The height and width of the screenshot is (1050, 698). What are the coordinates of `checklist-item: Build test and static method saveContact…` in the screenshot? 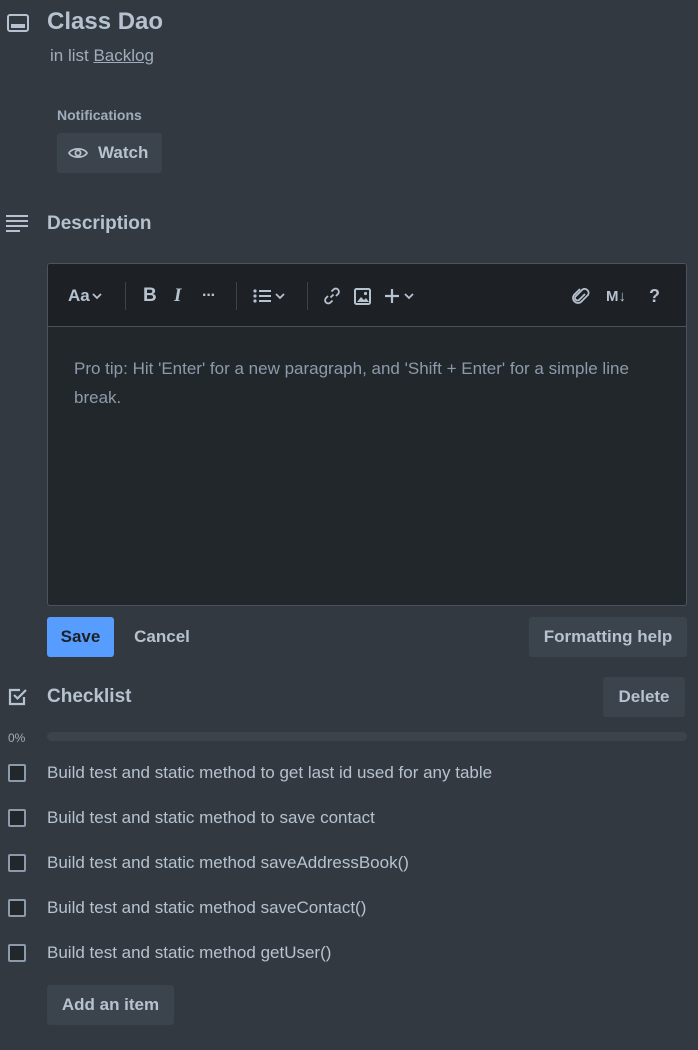 It's located at (349, 908).